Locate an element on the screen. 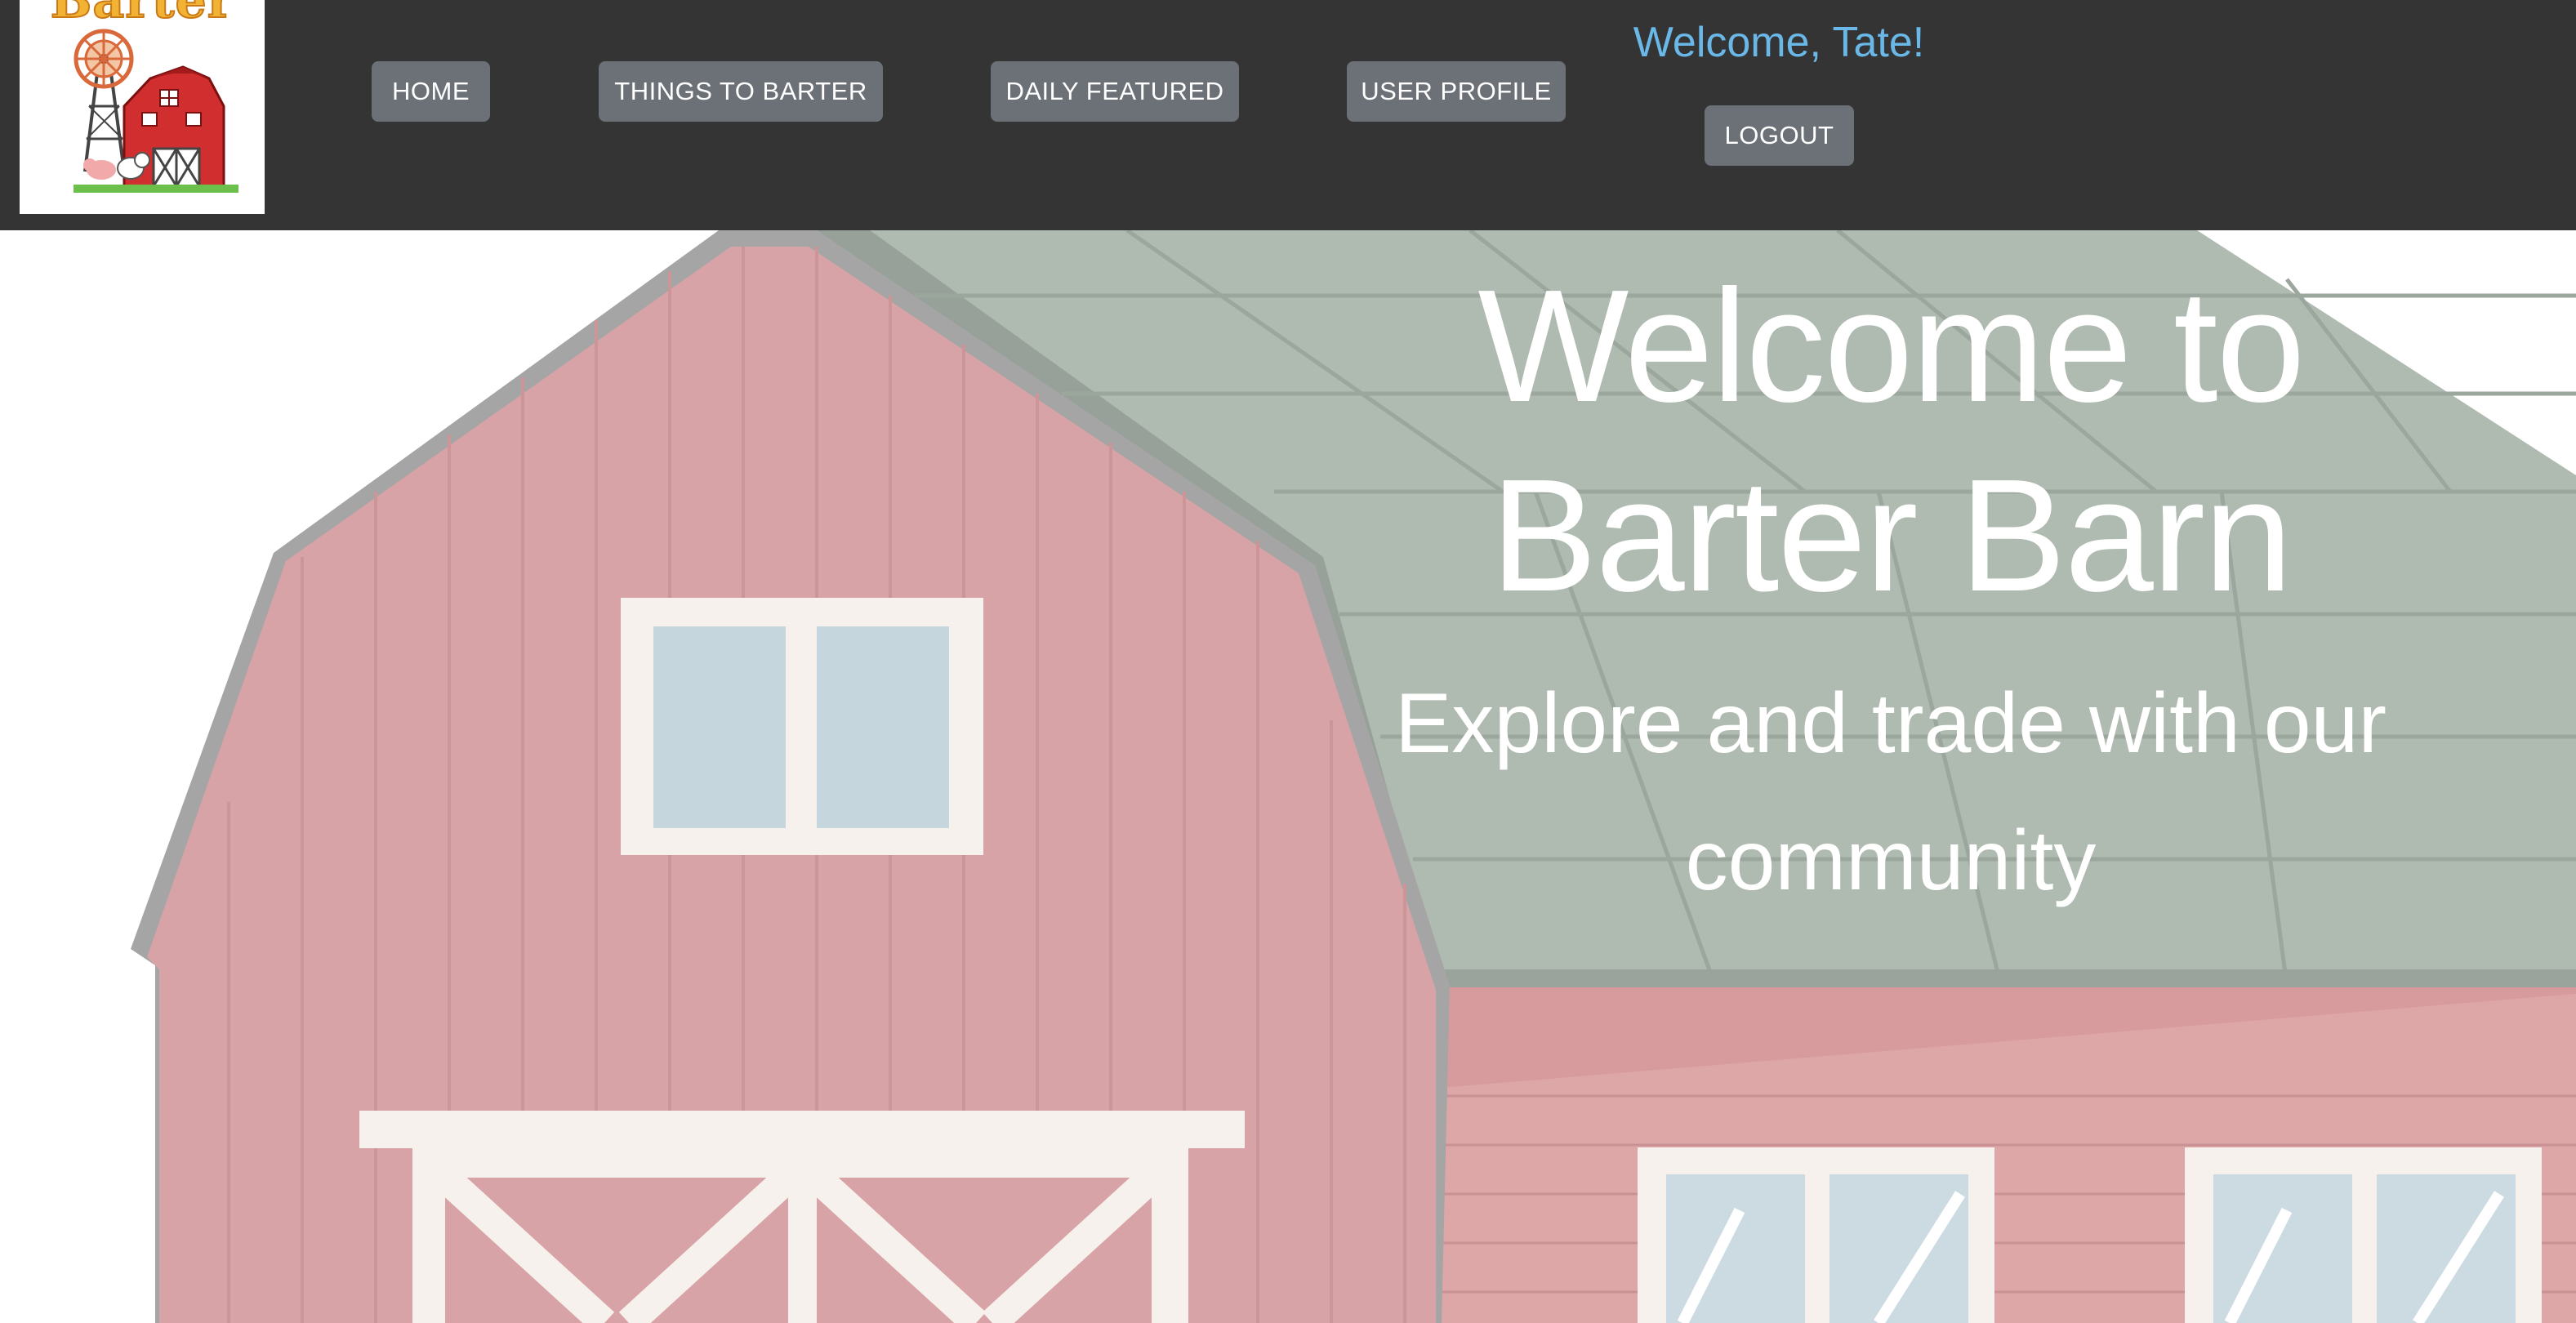  hero-subtitle-line2: community is located at coordinates (1891, 860).